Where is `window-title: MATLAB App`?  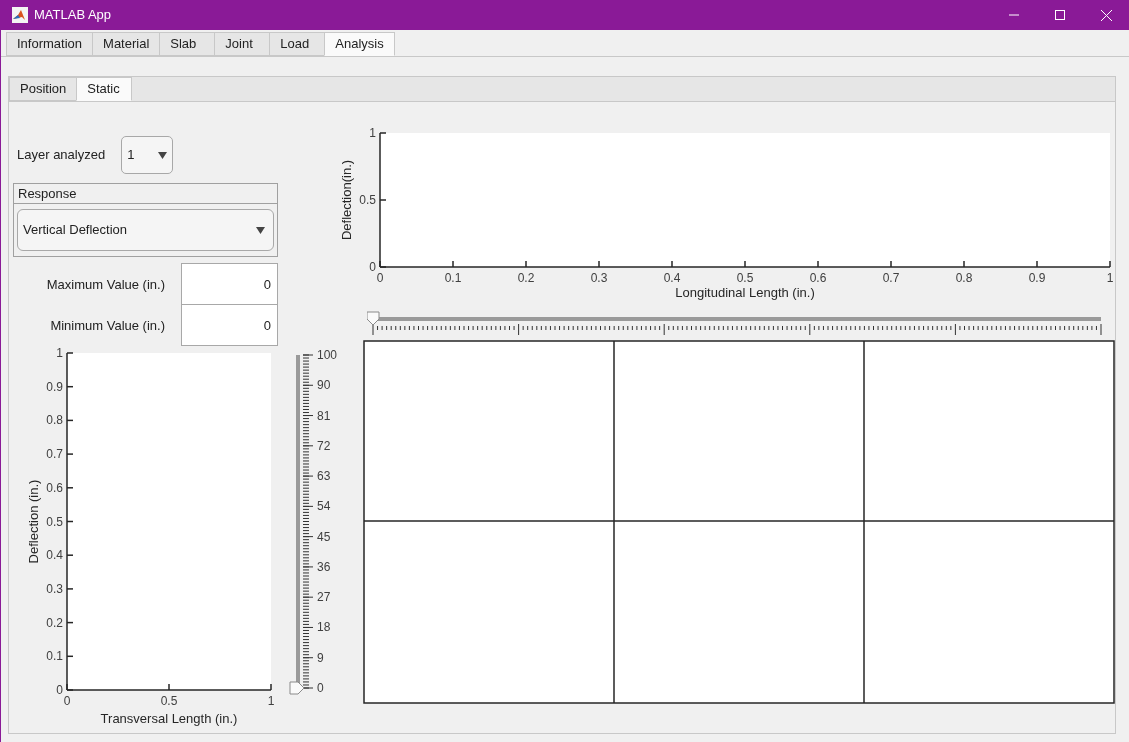
window-title: MATLAB App is located at coordinates (73, 15).